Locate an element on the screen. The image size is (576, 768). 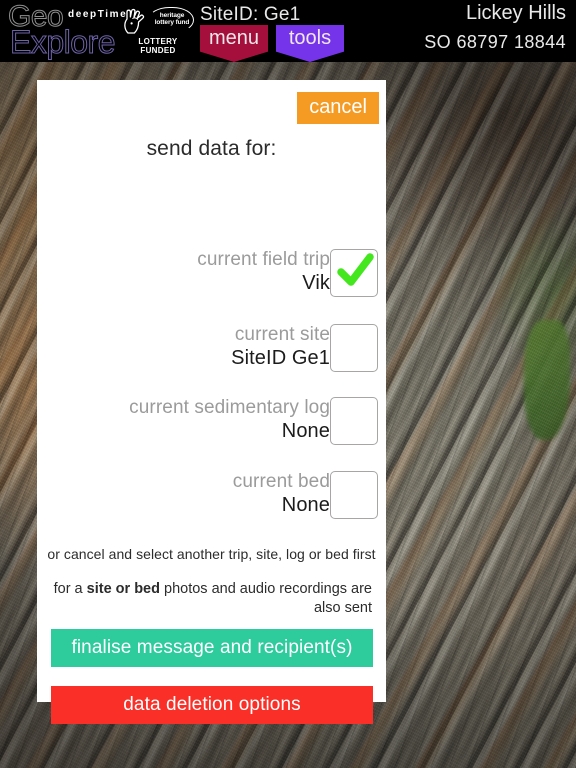
heritage-lottery-fund-logo: heritage lottery fund LOTTERY FUNDED is located at coordinates (158, 30).